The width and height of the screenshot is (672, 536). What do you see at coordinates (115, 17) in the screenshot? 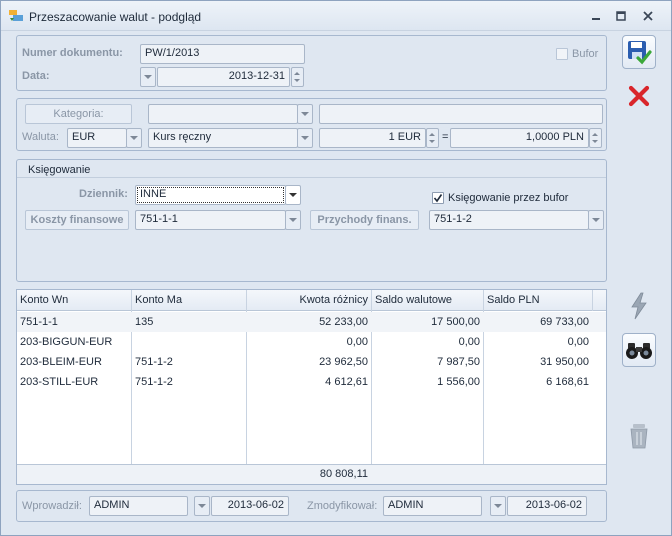
I see `window-title: Przeszacowanie walut - podgląd` at bounding box center [115, 17].